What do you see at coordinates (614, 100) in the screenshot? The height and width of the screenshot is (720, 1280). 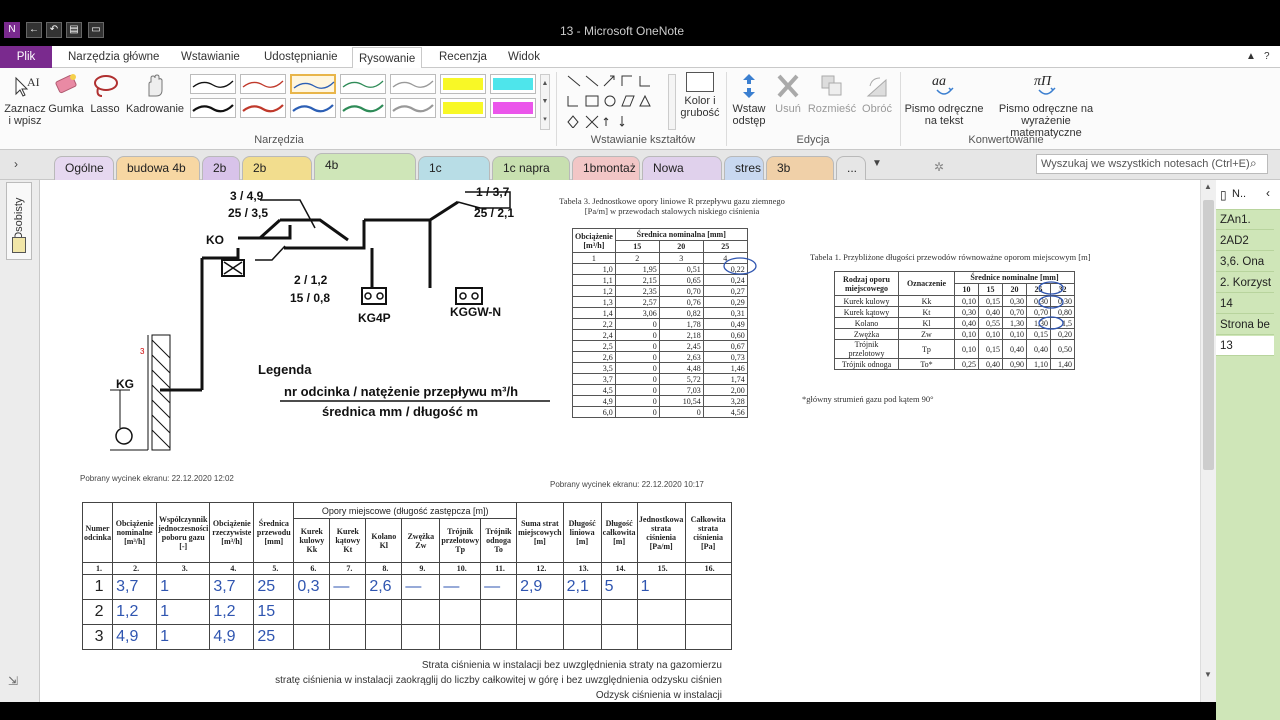 I see `shape-gallery` at bounding box center [614, 100].